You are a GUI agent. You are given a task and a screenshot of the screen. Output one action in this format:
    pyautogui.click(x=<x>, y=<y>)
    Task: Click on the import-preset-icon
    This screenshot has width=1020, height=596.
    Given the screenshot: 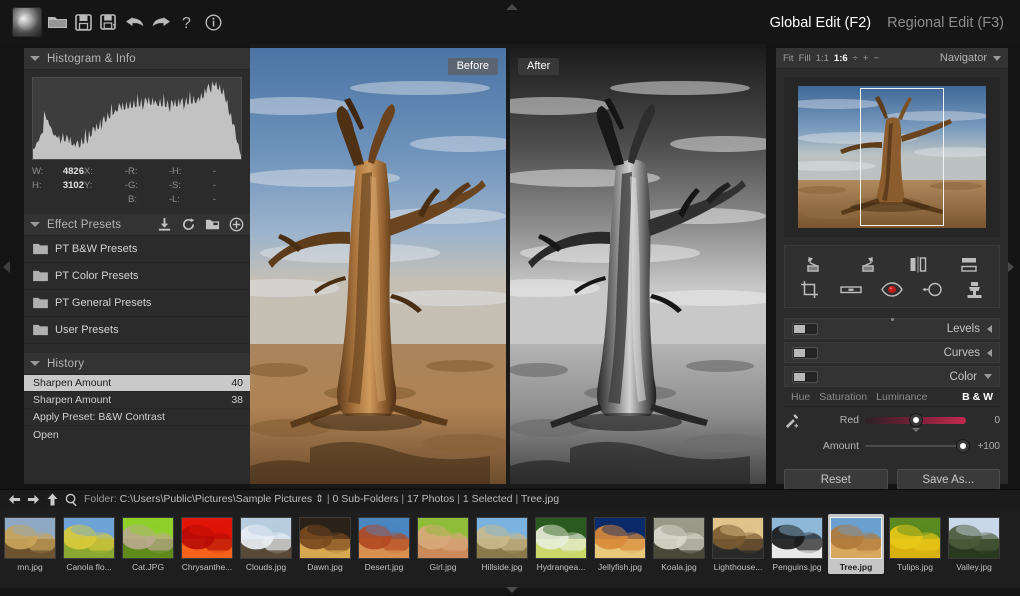 What is the action you would take?
    pyautogui.click(x=164, y=224)
    